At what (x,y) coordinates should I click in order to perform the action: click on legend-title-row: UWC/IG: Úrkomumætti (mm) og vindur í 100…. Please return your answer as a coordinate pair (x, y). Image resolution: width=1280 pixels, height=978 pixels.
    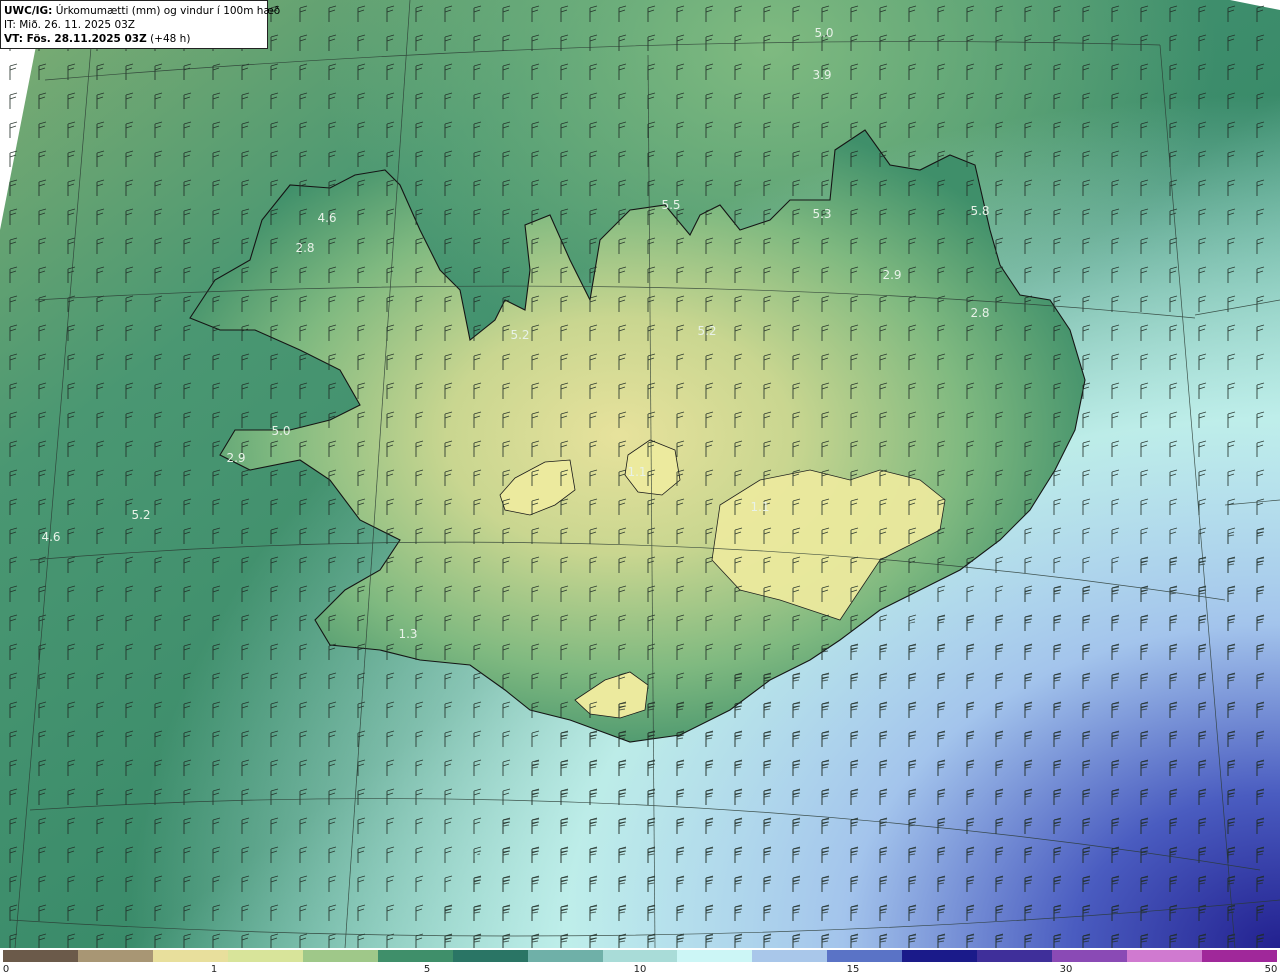
    Looking at the image, I should click on (142, 11).